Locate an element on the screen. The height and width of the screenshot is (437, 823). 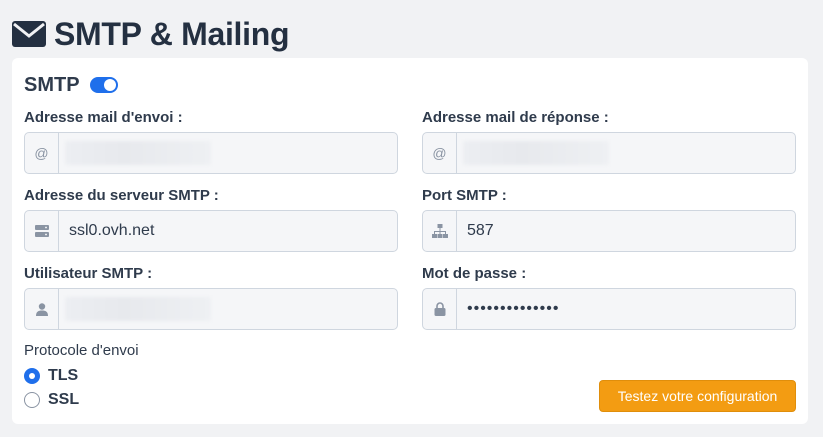
reply-email-label: Adresse mail de réponse : is located at coordinates (515, 117).